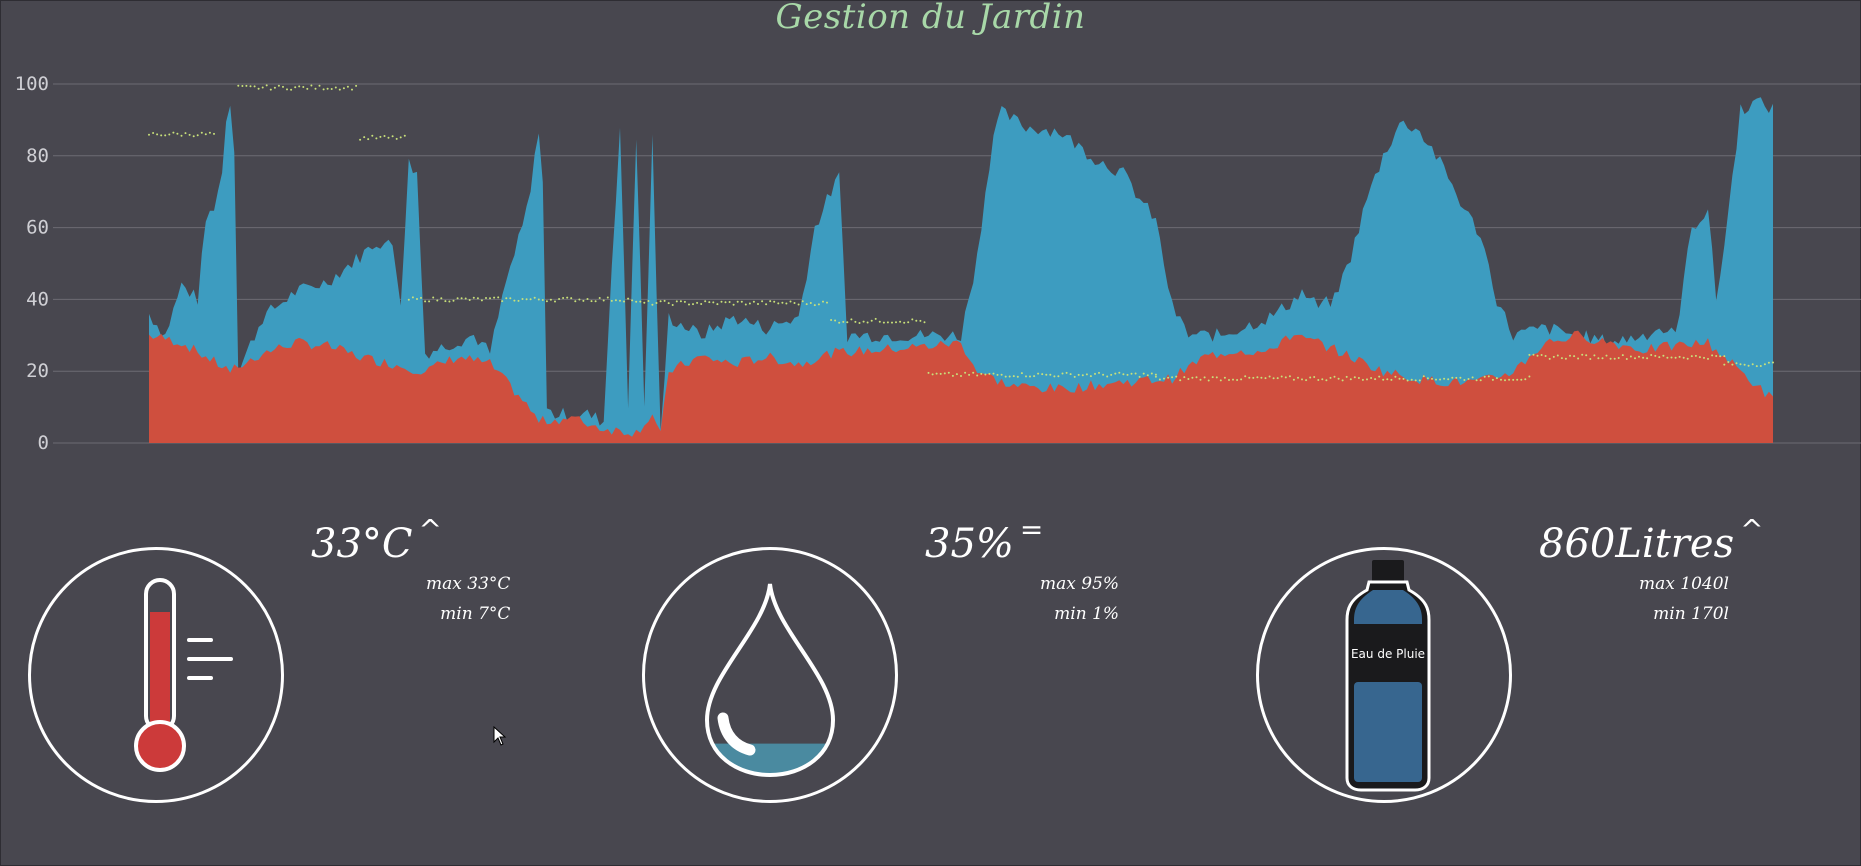 This screenshot has width=1861, height=866. I want to click on humidity-icon-circle, so click(770, 675).